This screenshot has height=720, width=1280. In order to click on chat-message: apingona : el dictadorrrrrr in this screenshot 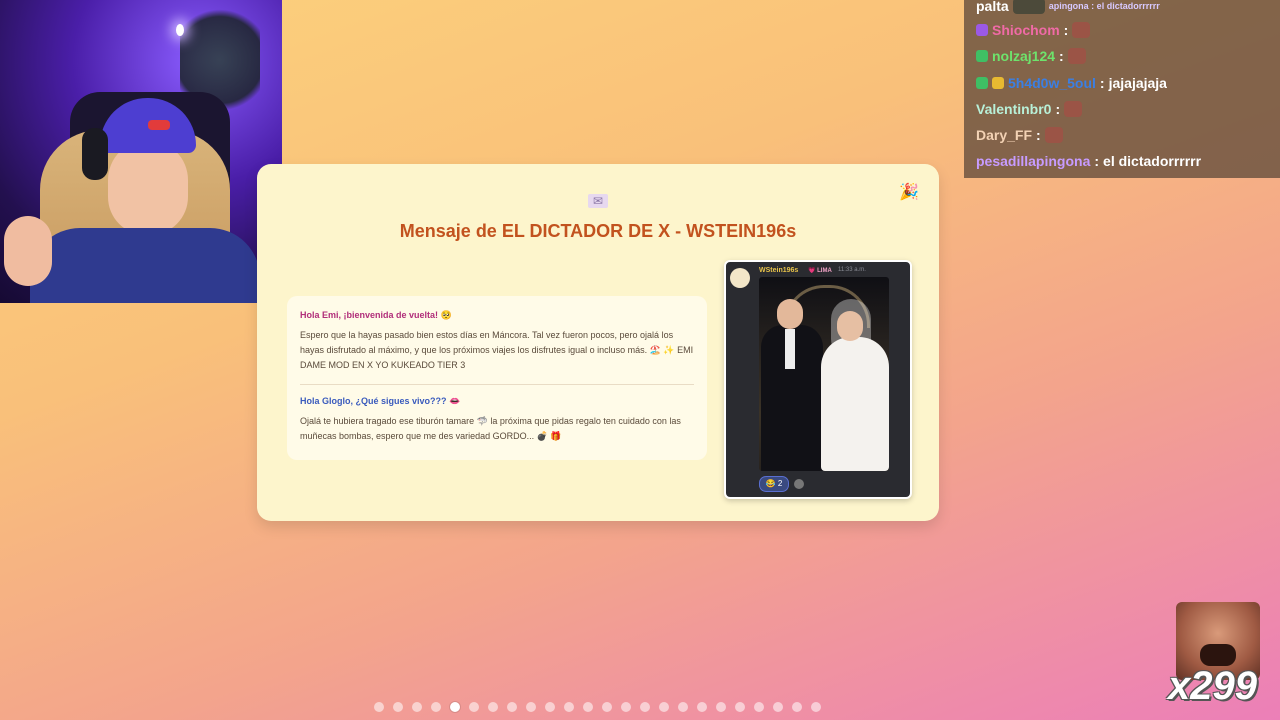, I will do `click(1104, 6)`.